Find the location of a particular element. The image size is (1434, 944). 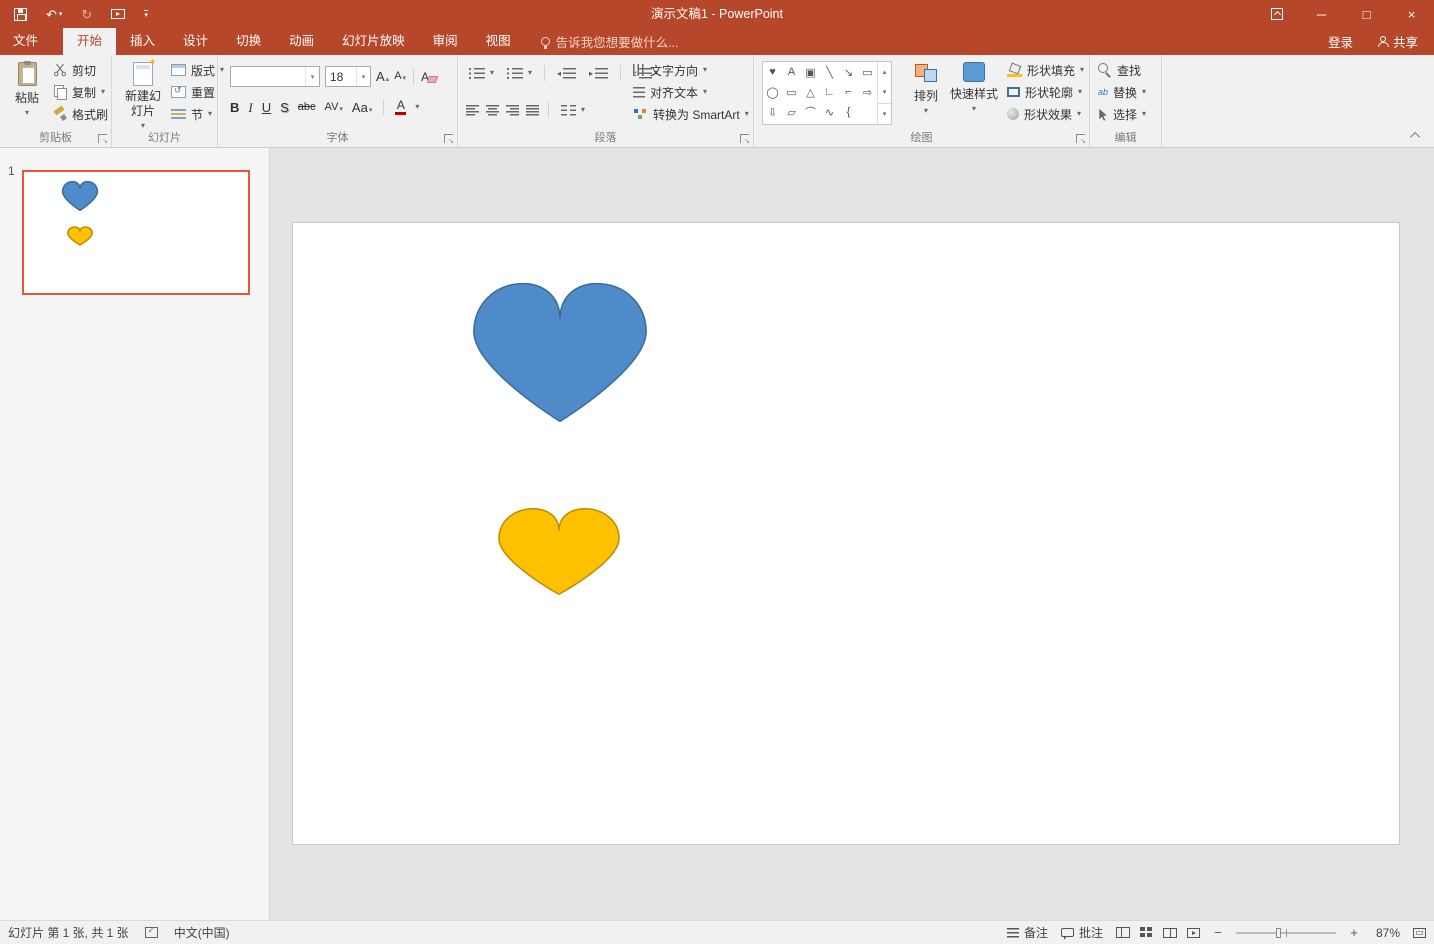

align-right-button is located at coordinates (512, 110).